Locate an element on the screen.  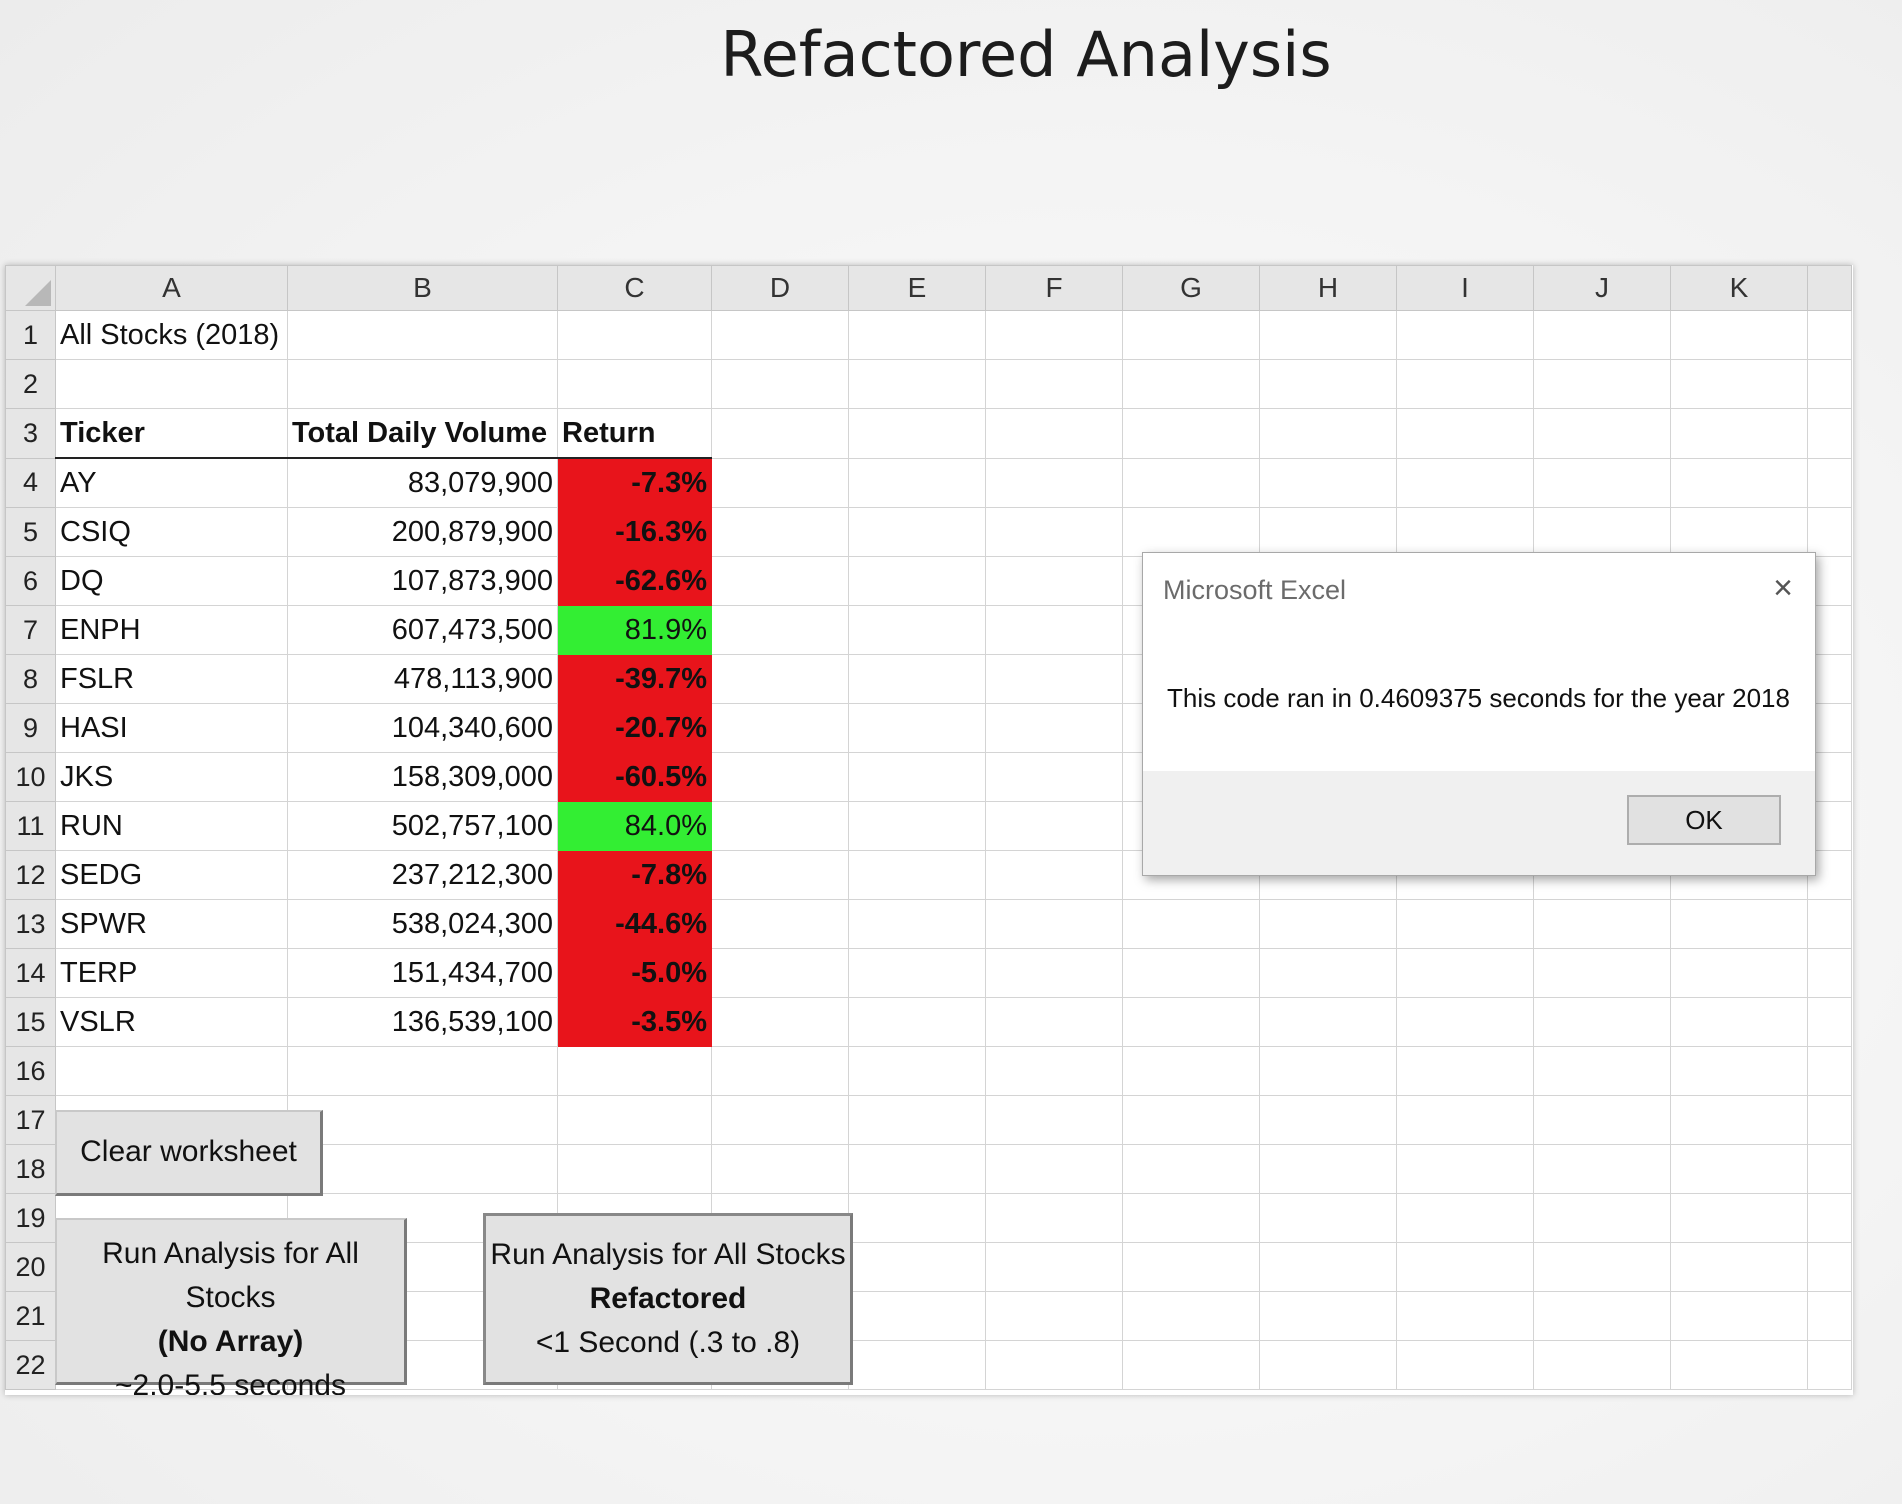
row-header: 19 is located at coordinates (30, 1218).